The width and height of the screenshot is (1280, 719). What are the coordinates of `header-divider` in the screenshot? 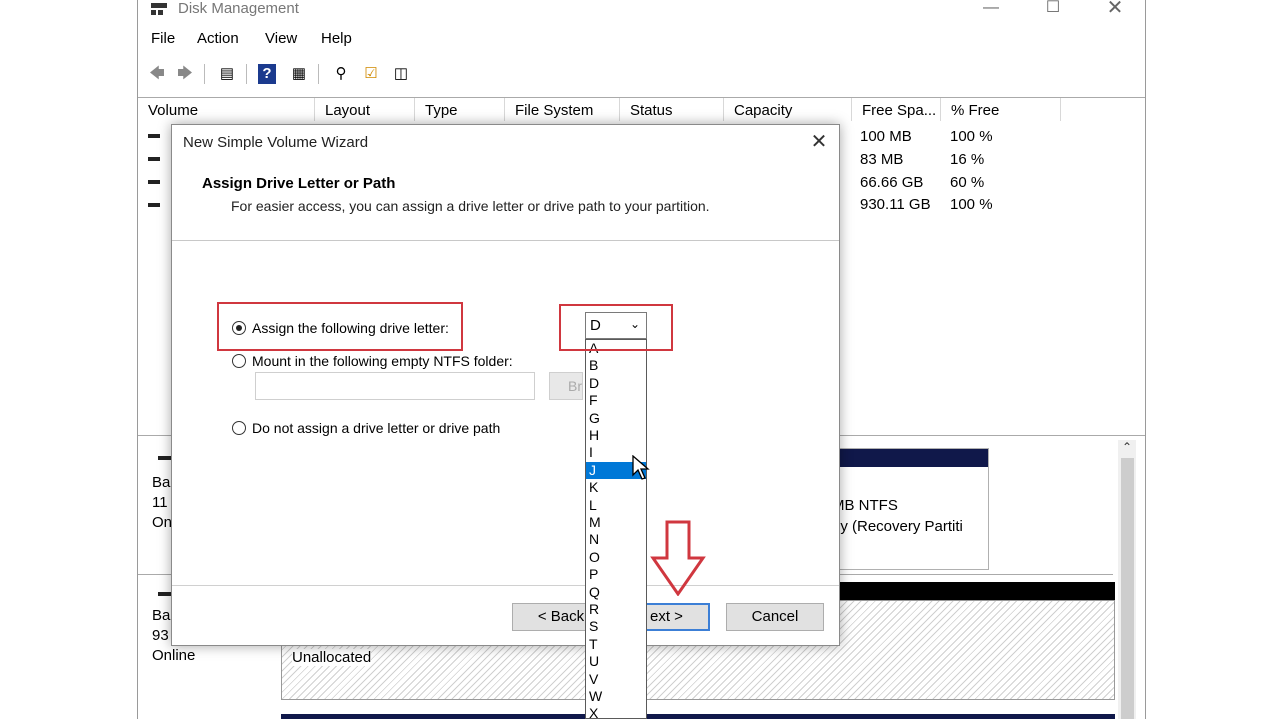 It's located at (505, 240).